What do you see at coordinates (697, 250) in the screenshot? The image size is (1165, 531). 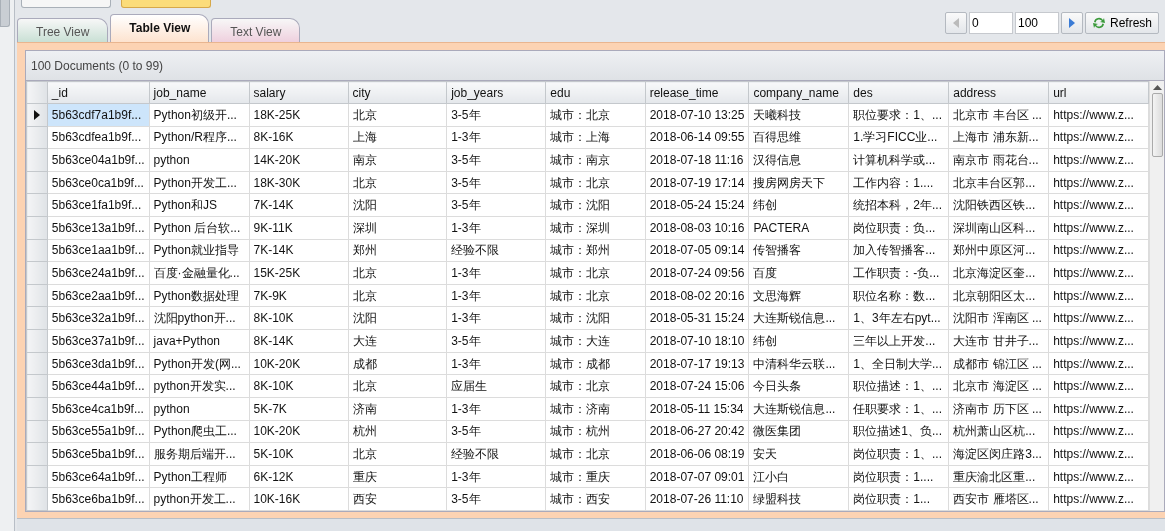 I see `table-cell: 2018-07-05 09:14` at bounding box center [697, 250].